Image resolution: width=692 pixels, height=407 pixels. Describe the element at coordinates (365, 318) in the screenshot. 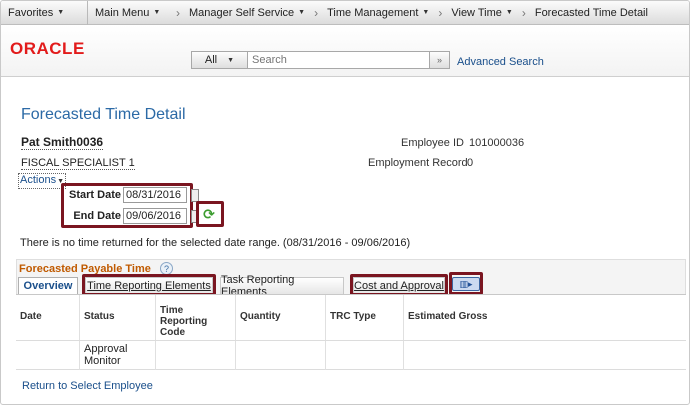

I see `column-header-trc-type: TRC Type` at that location.